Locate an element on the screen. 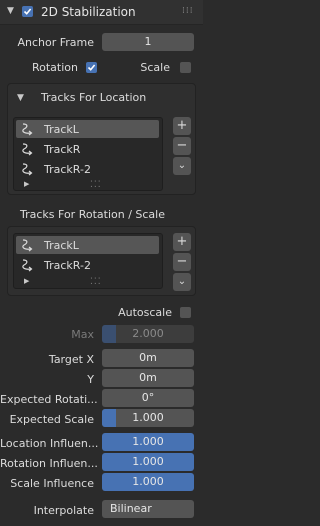 The width and height of the screenshot is (320, 526). add-location-track-button: + is located at coordinates (182, 126).